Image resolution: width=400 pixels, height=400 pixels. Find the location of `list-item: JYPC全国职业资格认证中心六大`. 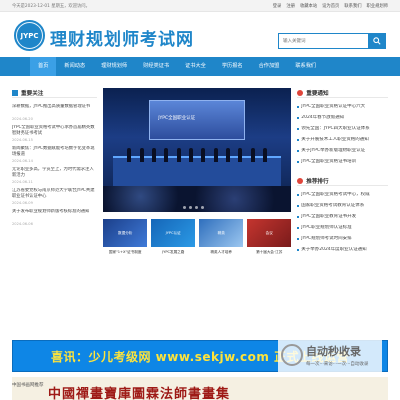

list-item: JYPC全国职业资格认证中心六大 is located at coordinates (342, 109).